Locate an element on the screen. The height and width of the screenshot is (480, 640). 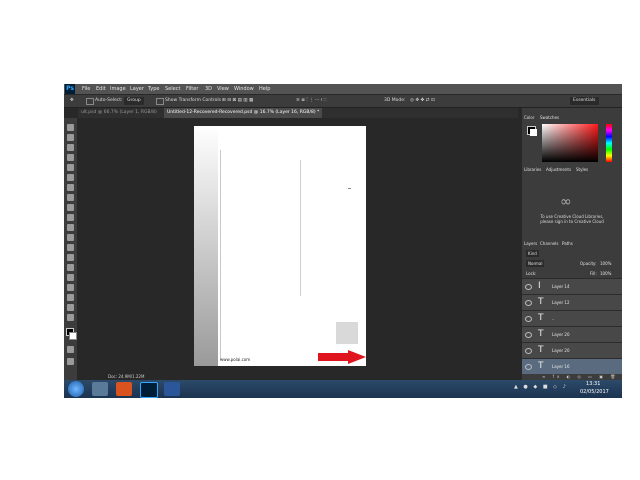
move-tool-icon is located at coordinates (70, 127).